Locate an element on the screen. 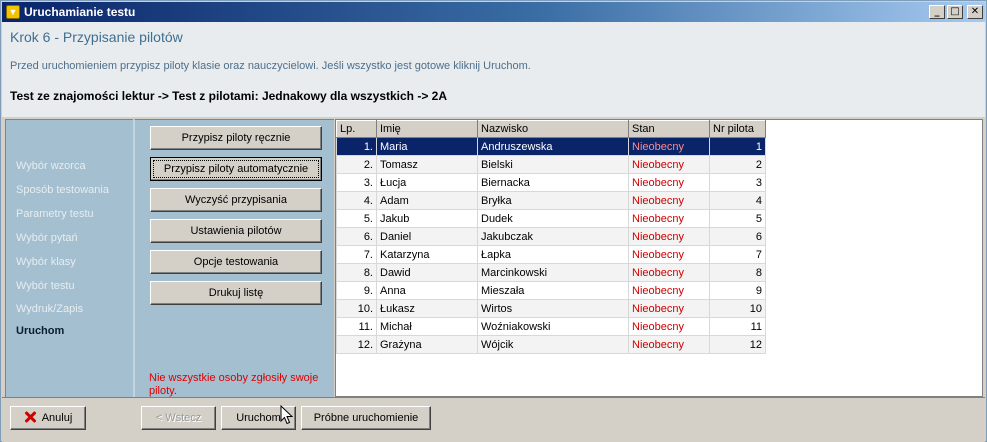 This screenshot has height=442, width=987. cell-imie: Adam is located at coordinates (427, 200).